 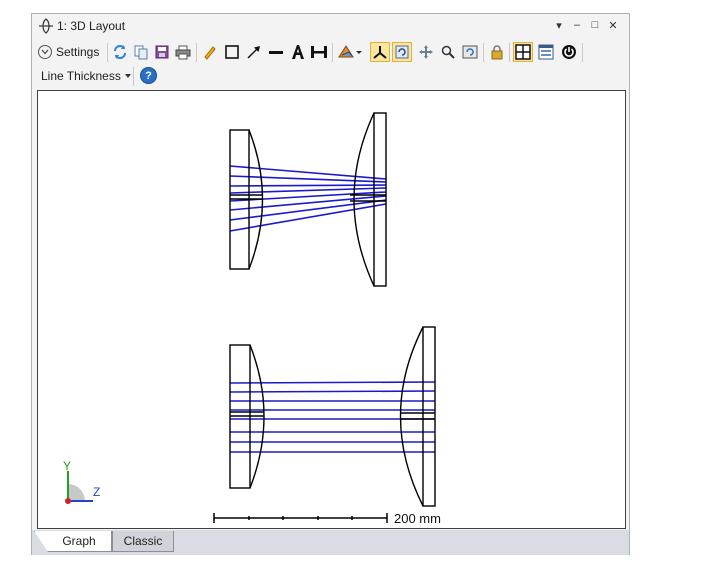 I want to click on tab-classic-label: Classic, so click(x=143, y=541).